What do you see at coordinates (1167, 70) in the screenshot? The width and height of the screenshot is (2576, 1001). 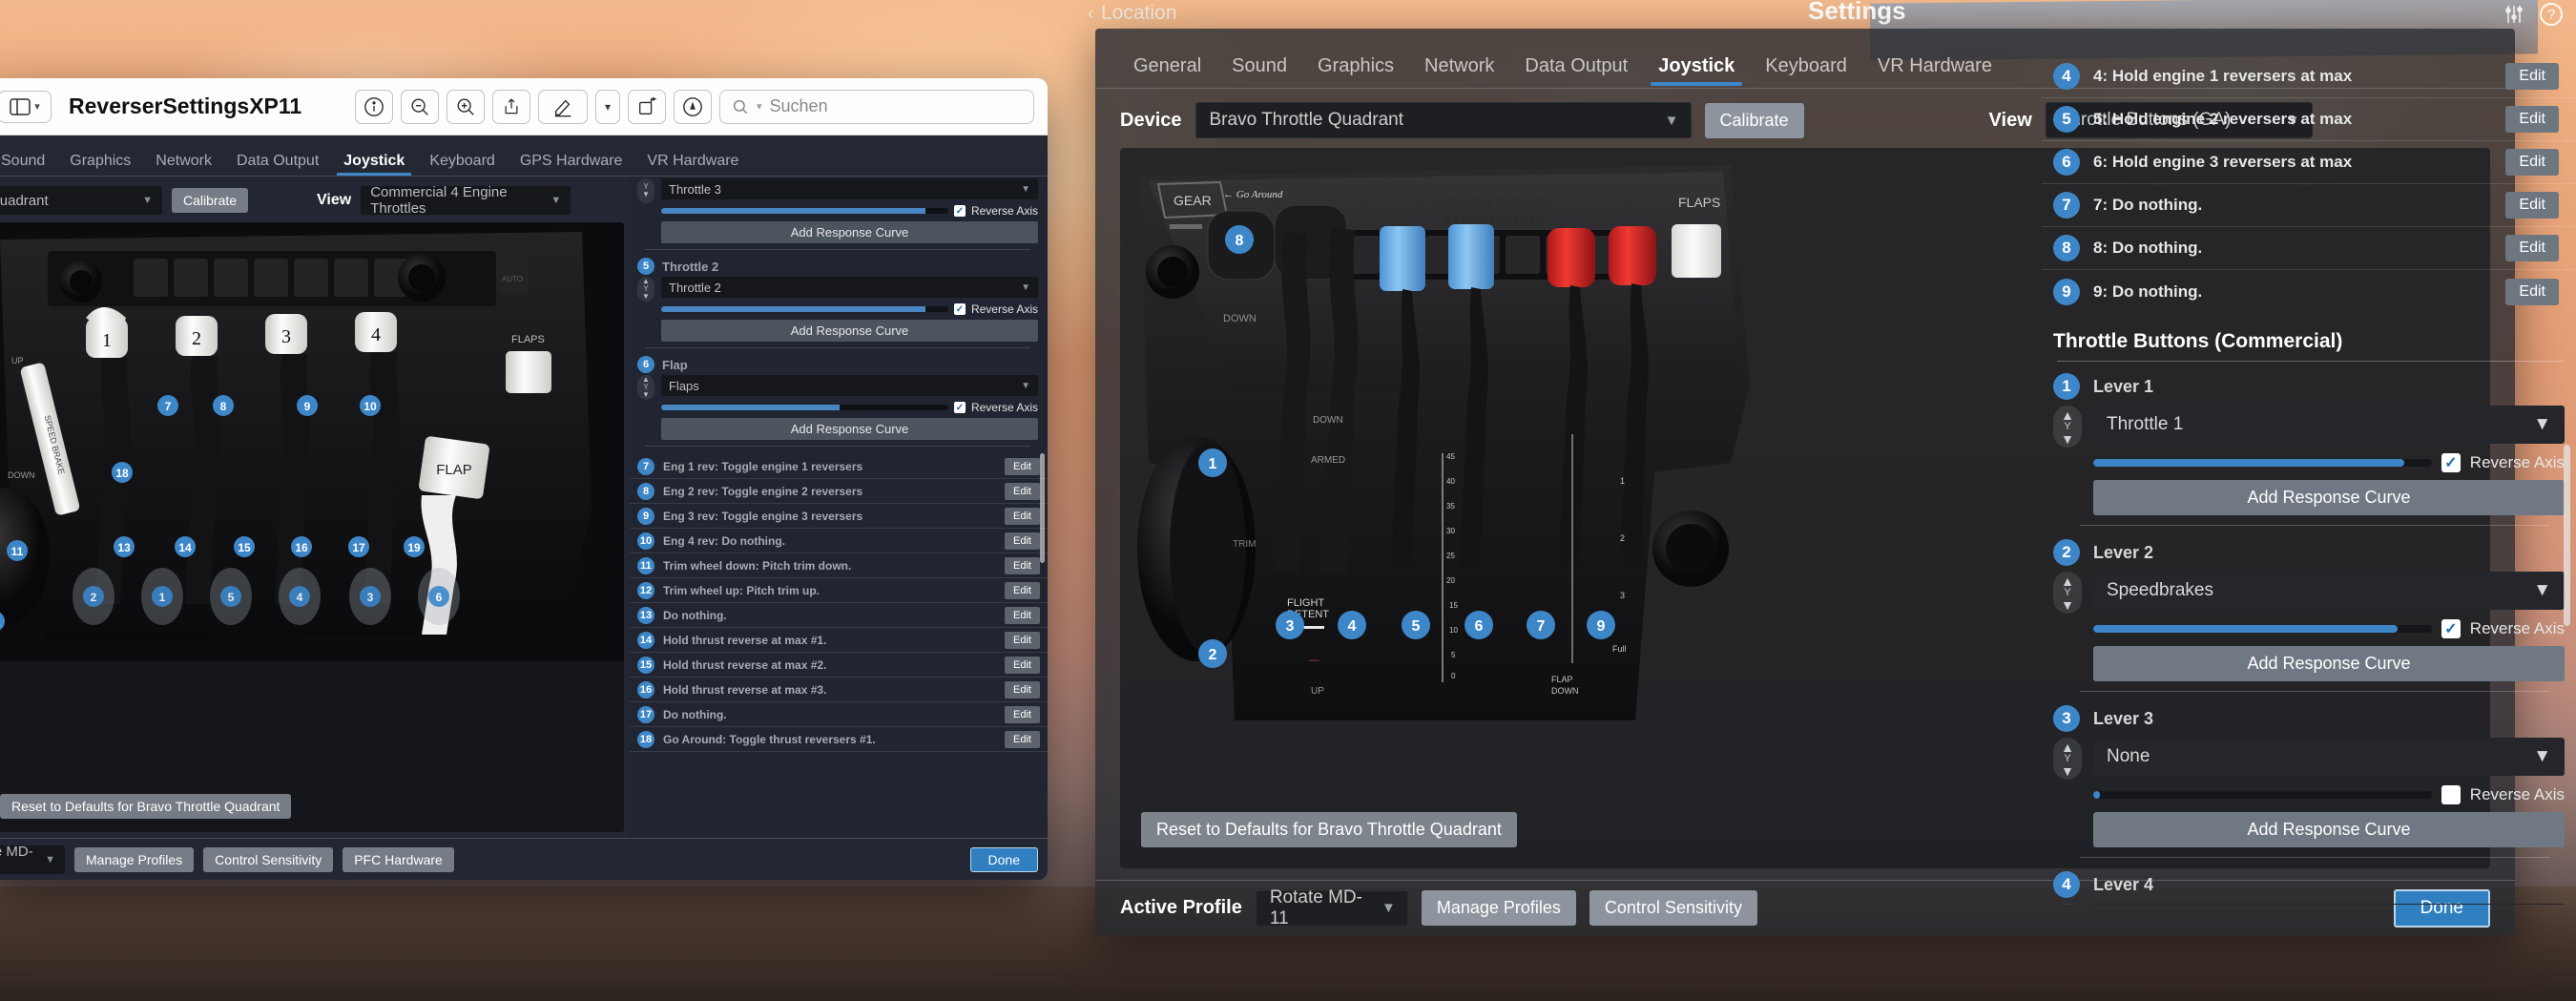 I see `tab-general: General` at bounding box center [1167, 70].